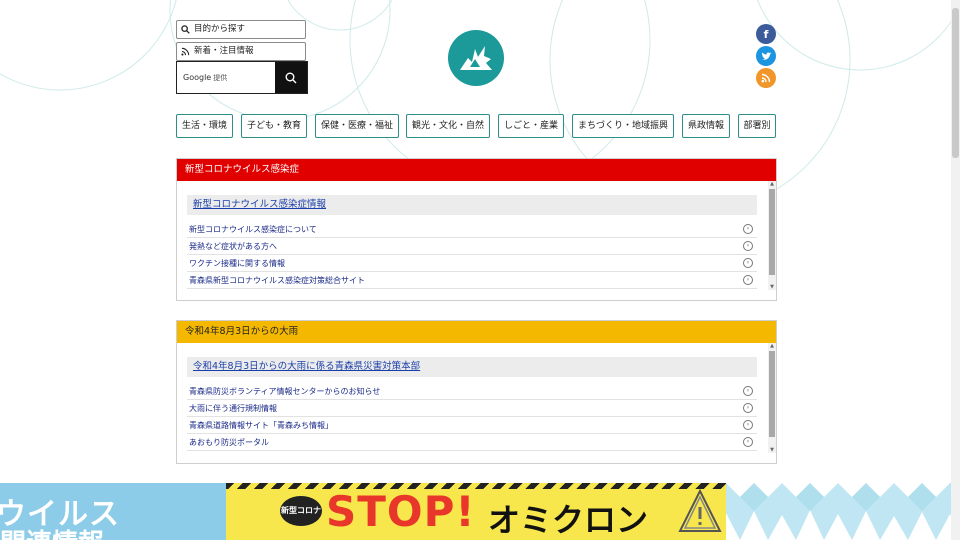 This screenshot has height=540, width=960. I want to click on news-label: 新着・注目情報, so click(224, 51).